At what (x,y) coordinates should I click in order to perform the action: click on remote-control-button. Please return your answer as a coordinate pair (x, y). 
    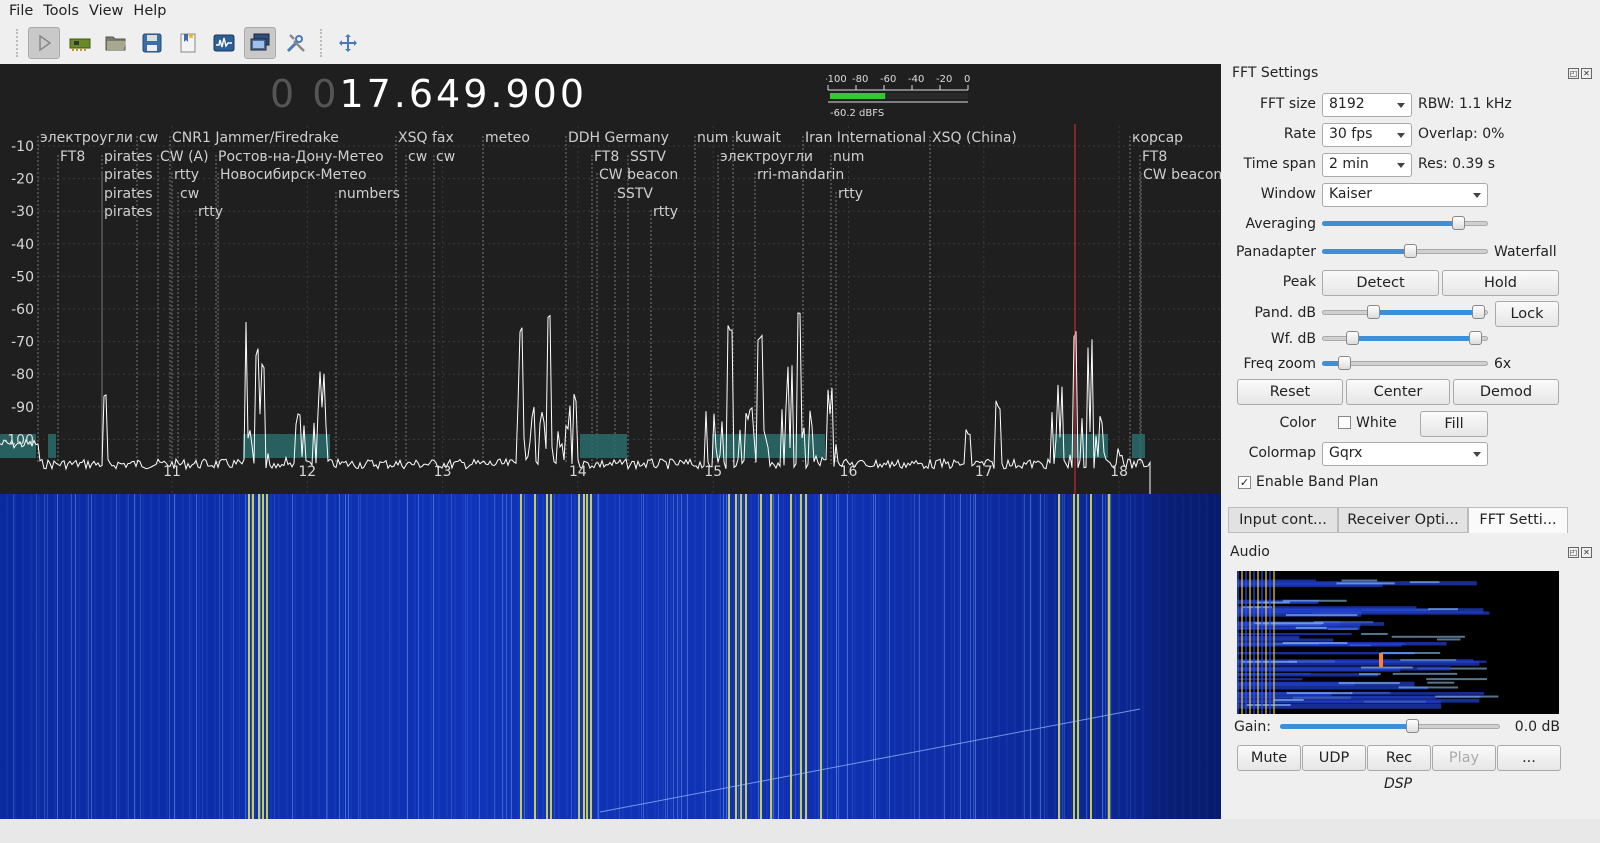
    Looking at the image, I should click on (260, 43).